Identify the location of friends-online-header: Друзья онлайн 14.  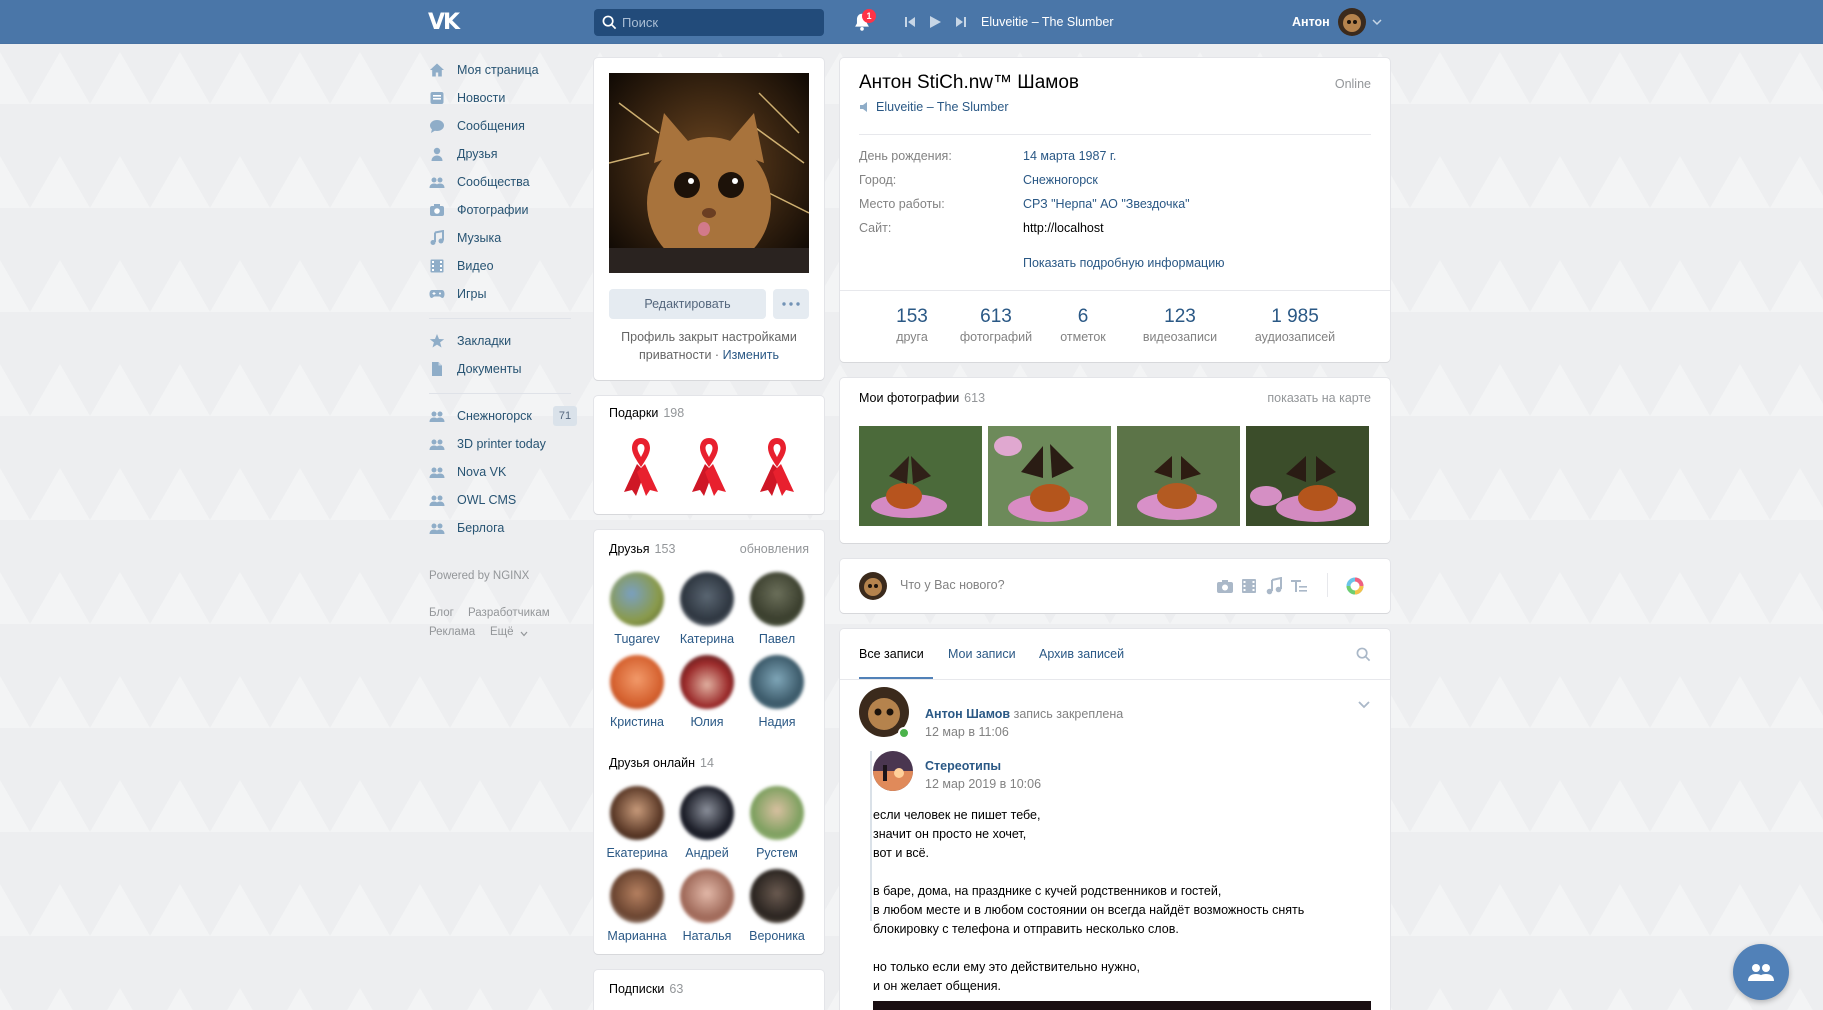
(661, 763).